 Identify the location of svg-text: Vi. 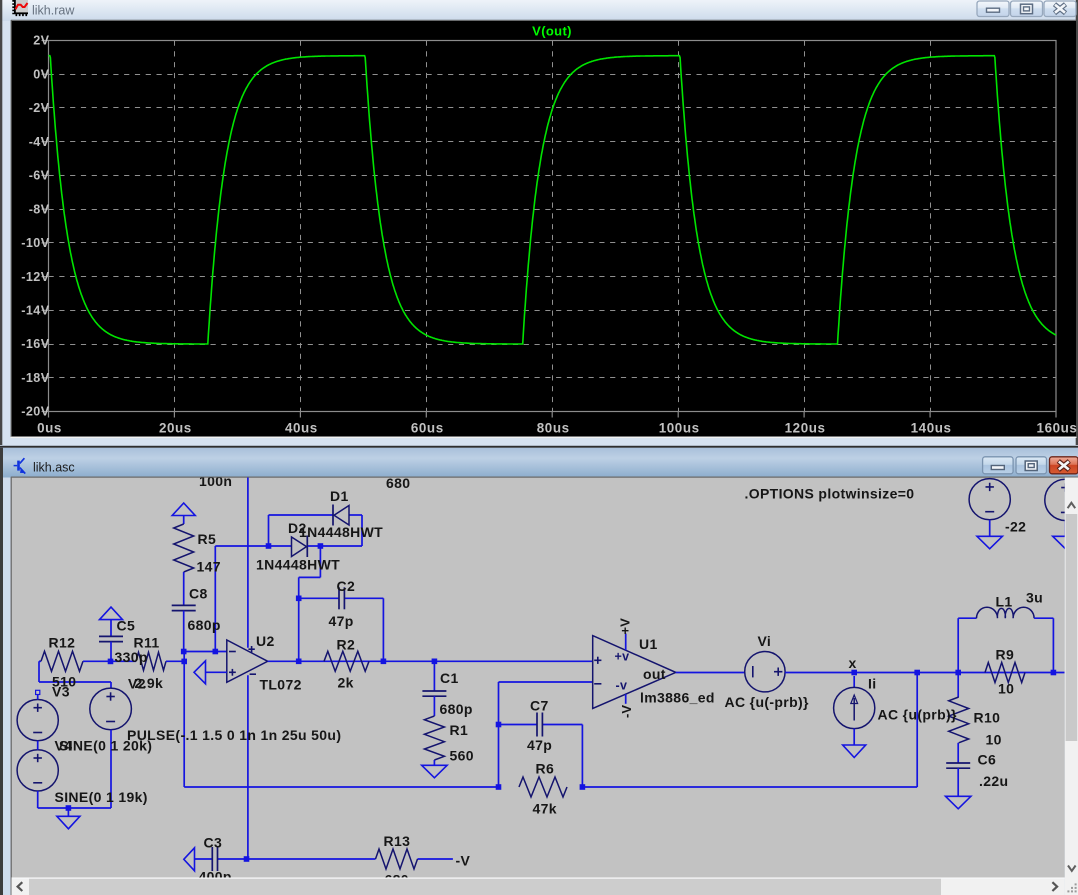
(765, 641).